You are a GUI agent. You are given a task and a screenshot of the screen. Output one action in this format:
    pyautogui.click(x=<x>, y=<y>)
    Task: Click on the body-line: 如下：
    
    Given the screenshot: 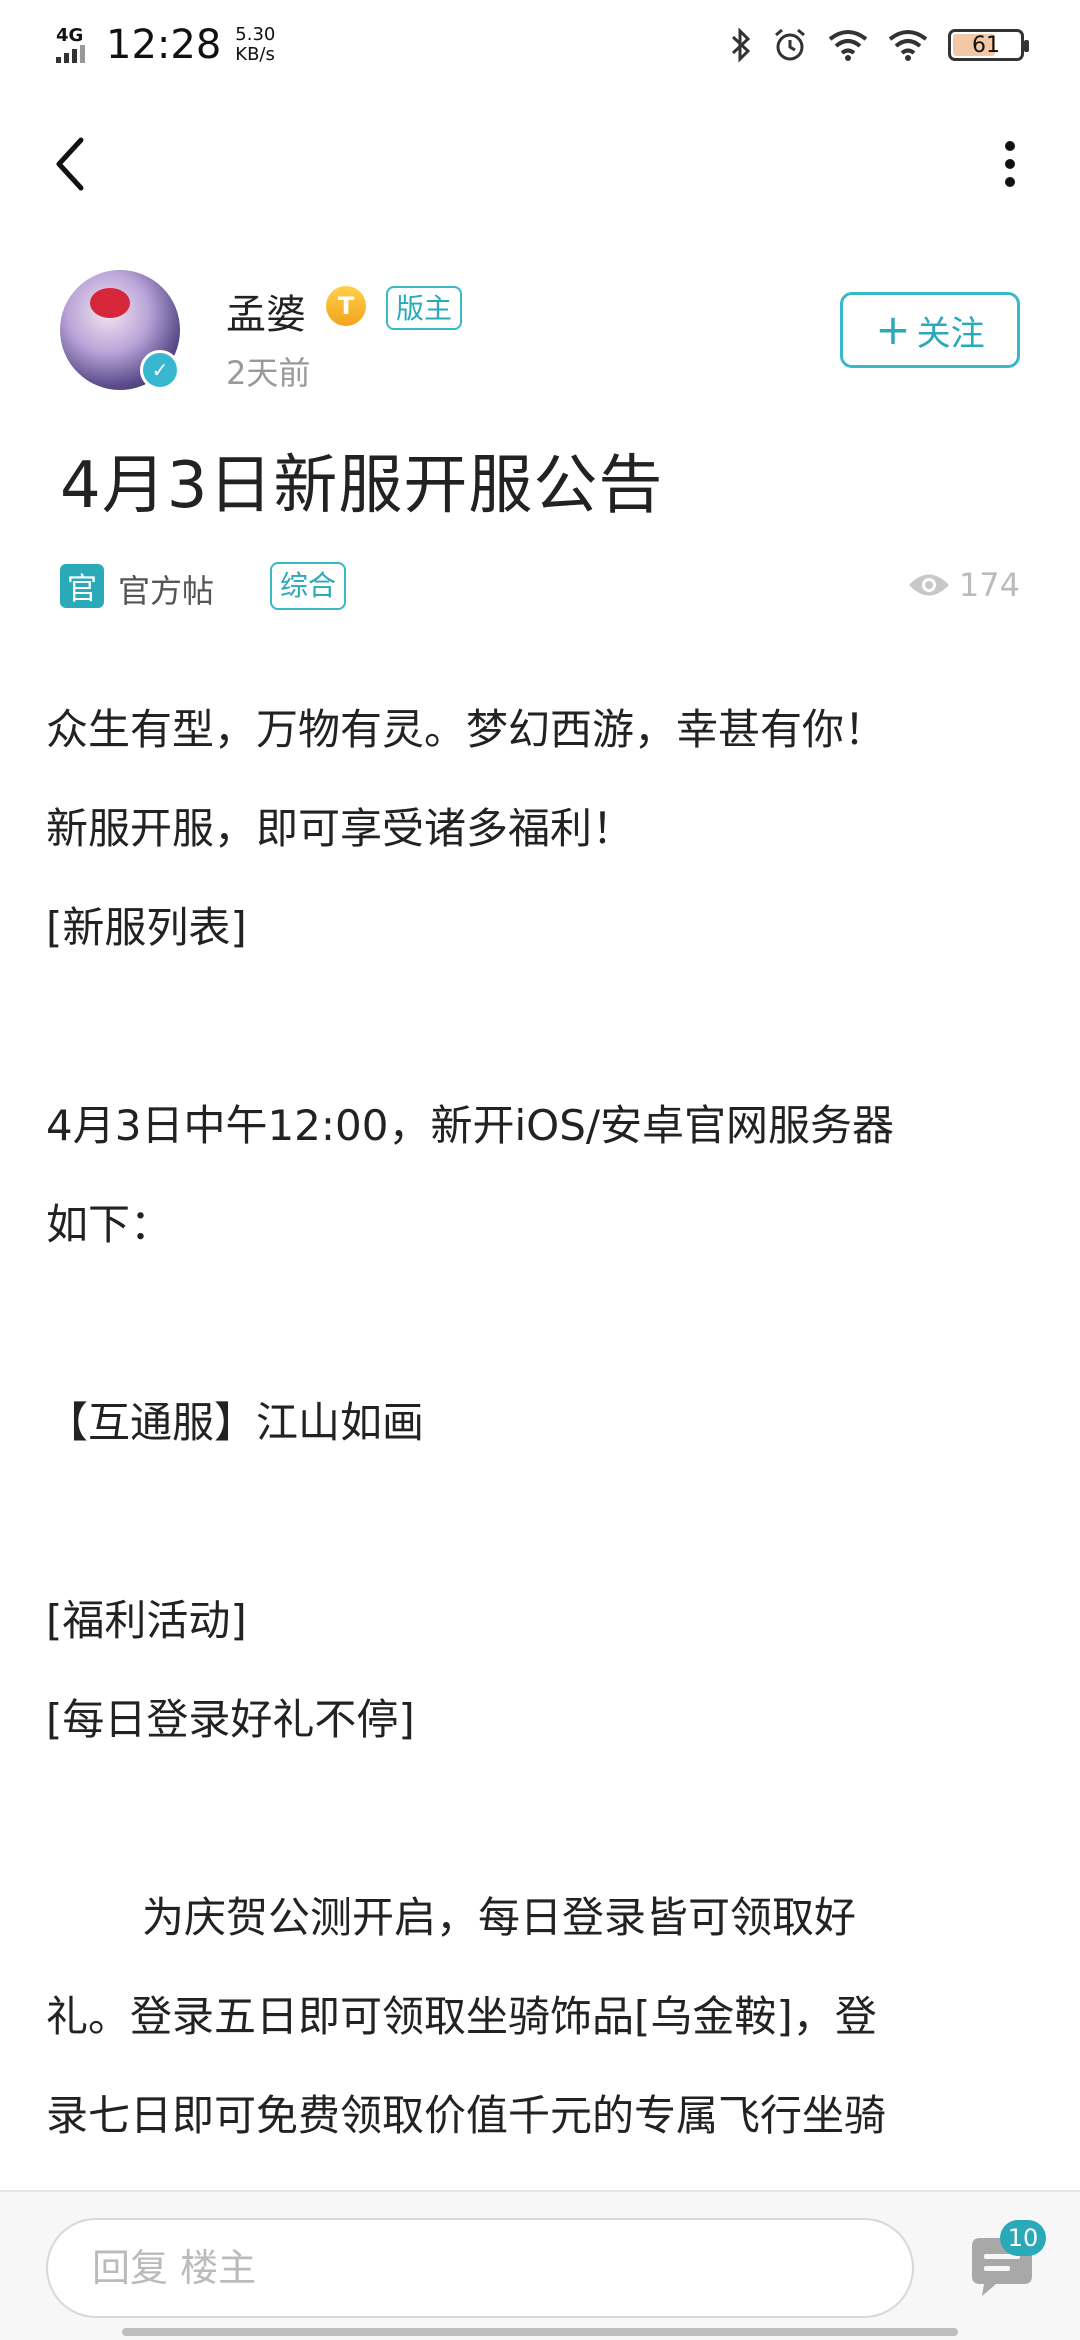 What is the action you would take?
    pyautogui.click(x=109, y=1224)
    